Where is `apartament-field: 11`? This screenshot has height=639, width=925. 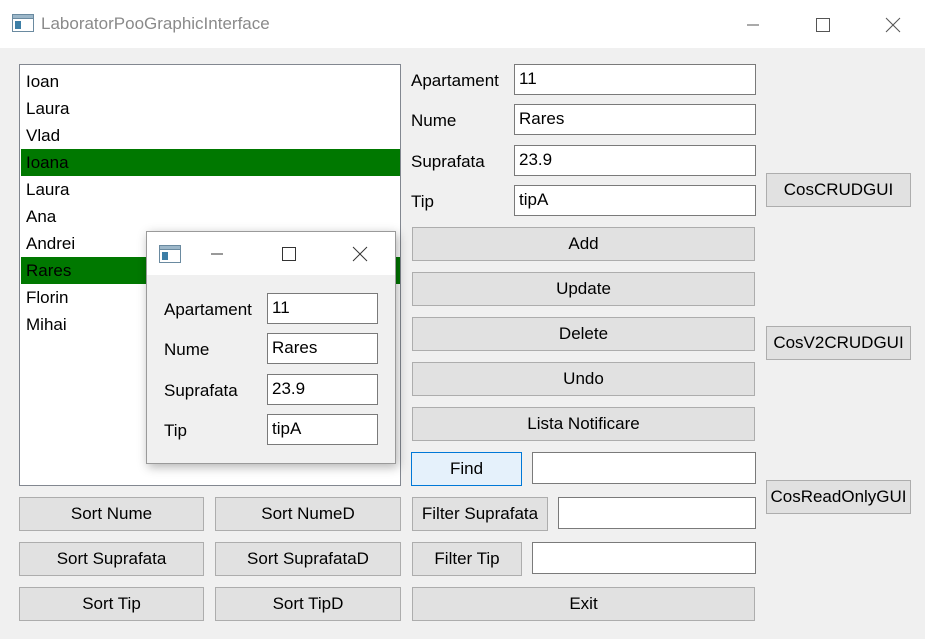
apartament-field: 11 is located at coordinates (635, 79).